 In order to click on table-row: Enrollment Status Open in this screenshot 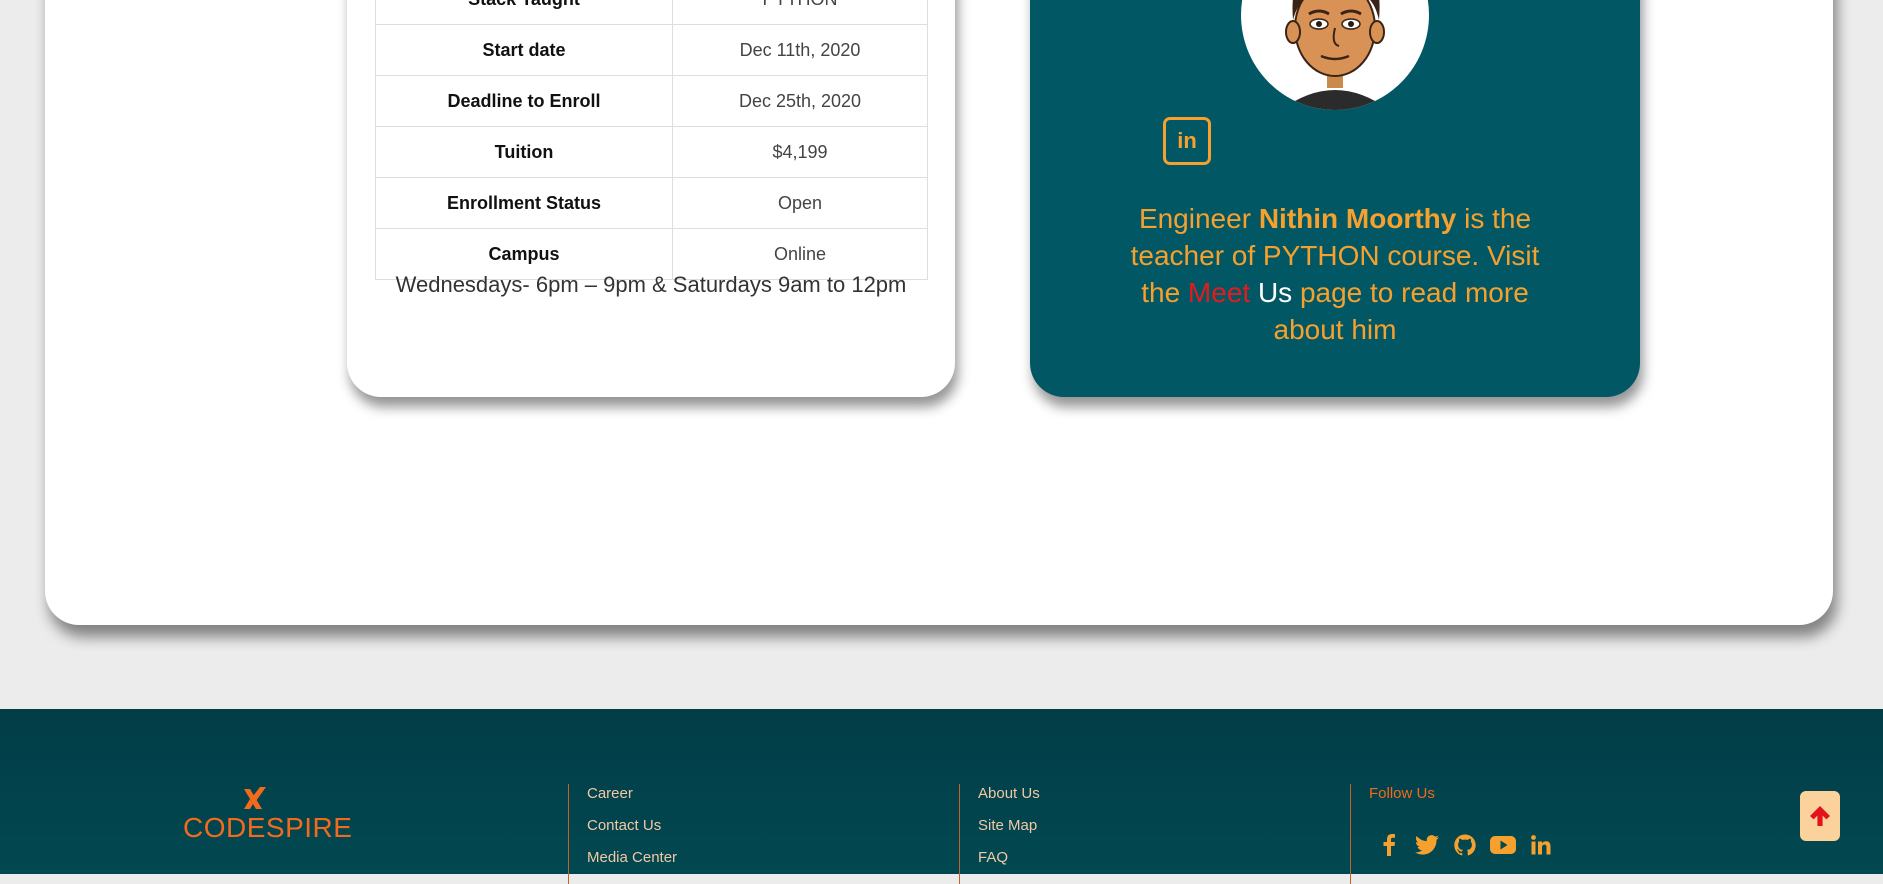, I will do `click(651, 203)`.